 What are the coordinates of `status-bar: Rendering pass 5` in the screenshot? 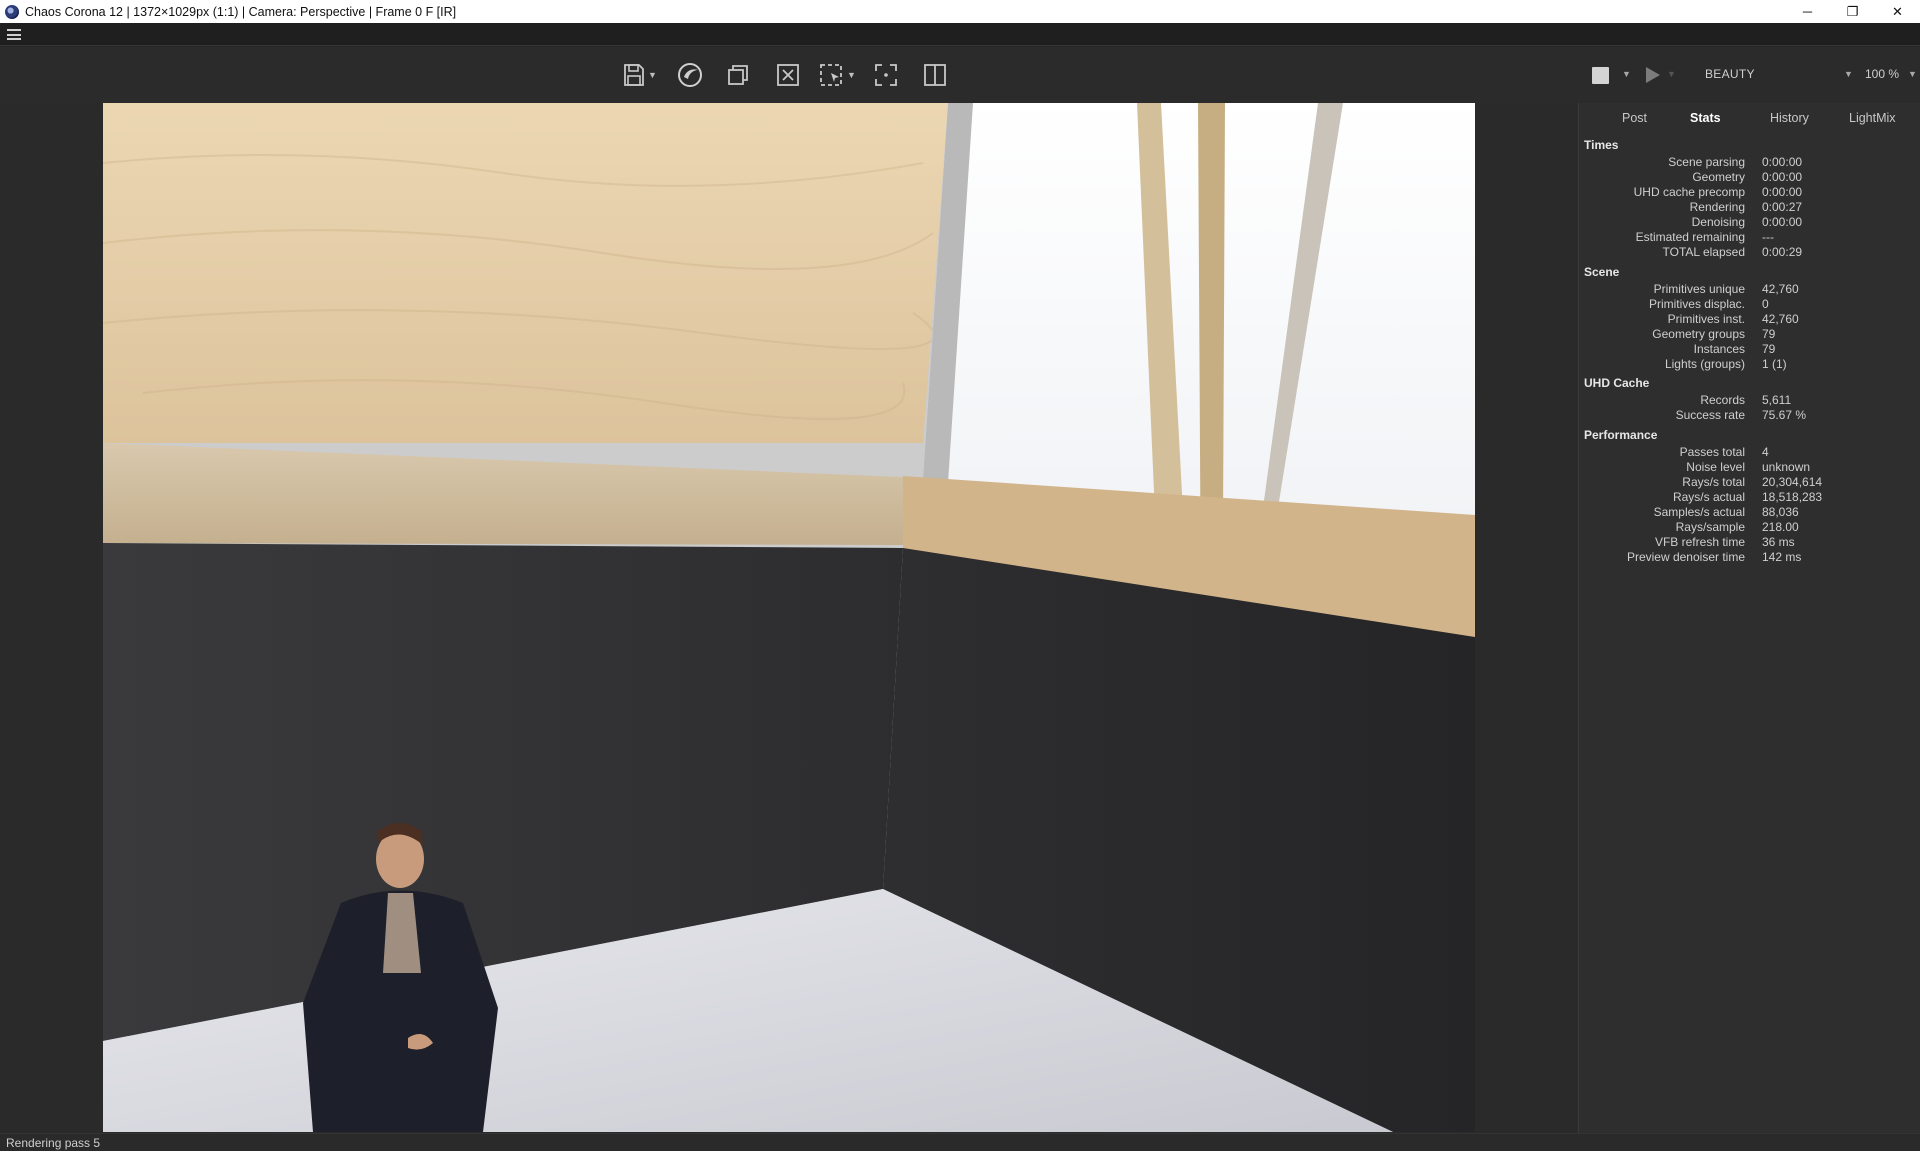 It's located at (960, 1142).